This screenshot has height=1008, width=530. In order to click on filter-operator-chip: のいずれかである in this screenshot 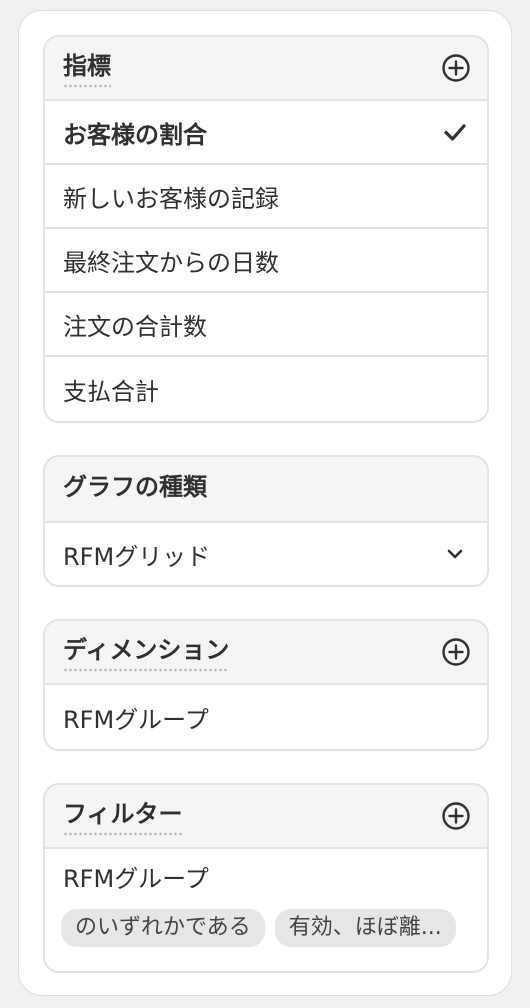, I will do `click(163, 928)`.